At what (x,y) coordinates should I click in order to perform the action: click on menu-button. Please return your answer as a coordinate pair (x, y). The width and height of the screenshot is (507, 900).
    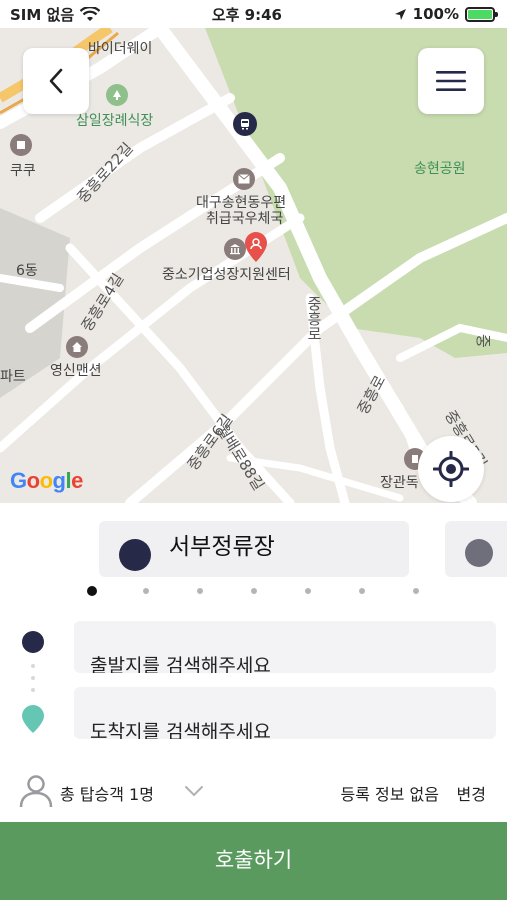
    Looking at the image, I should click on (451, 81).